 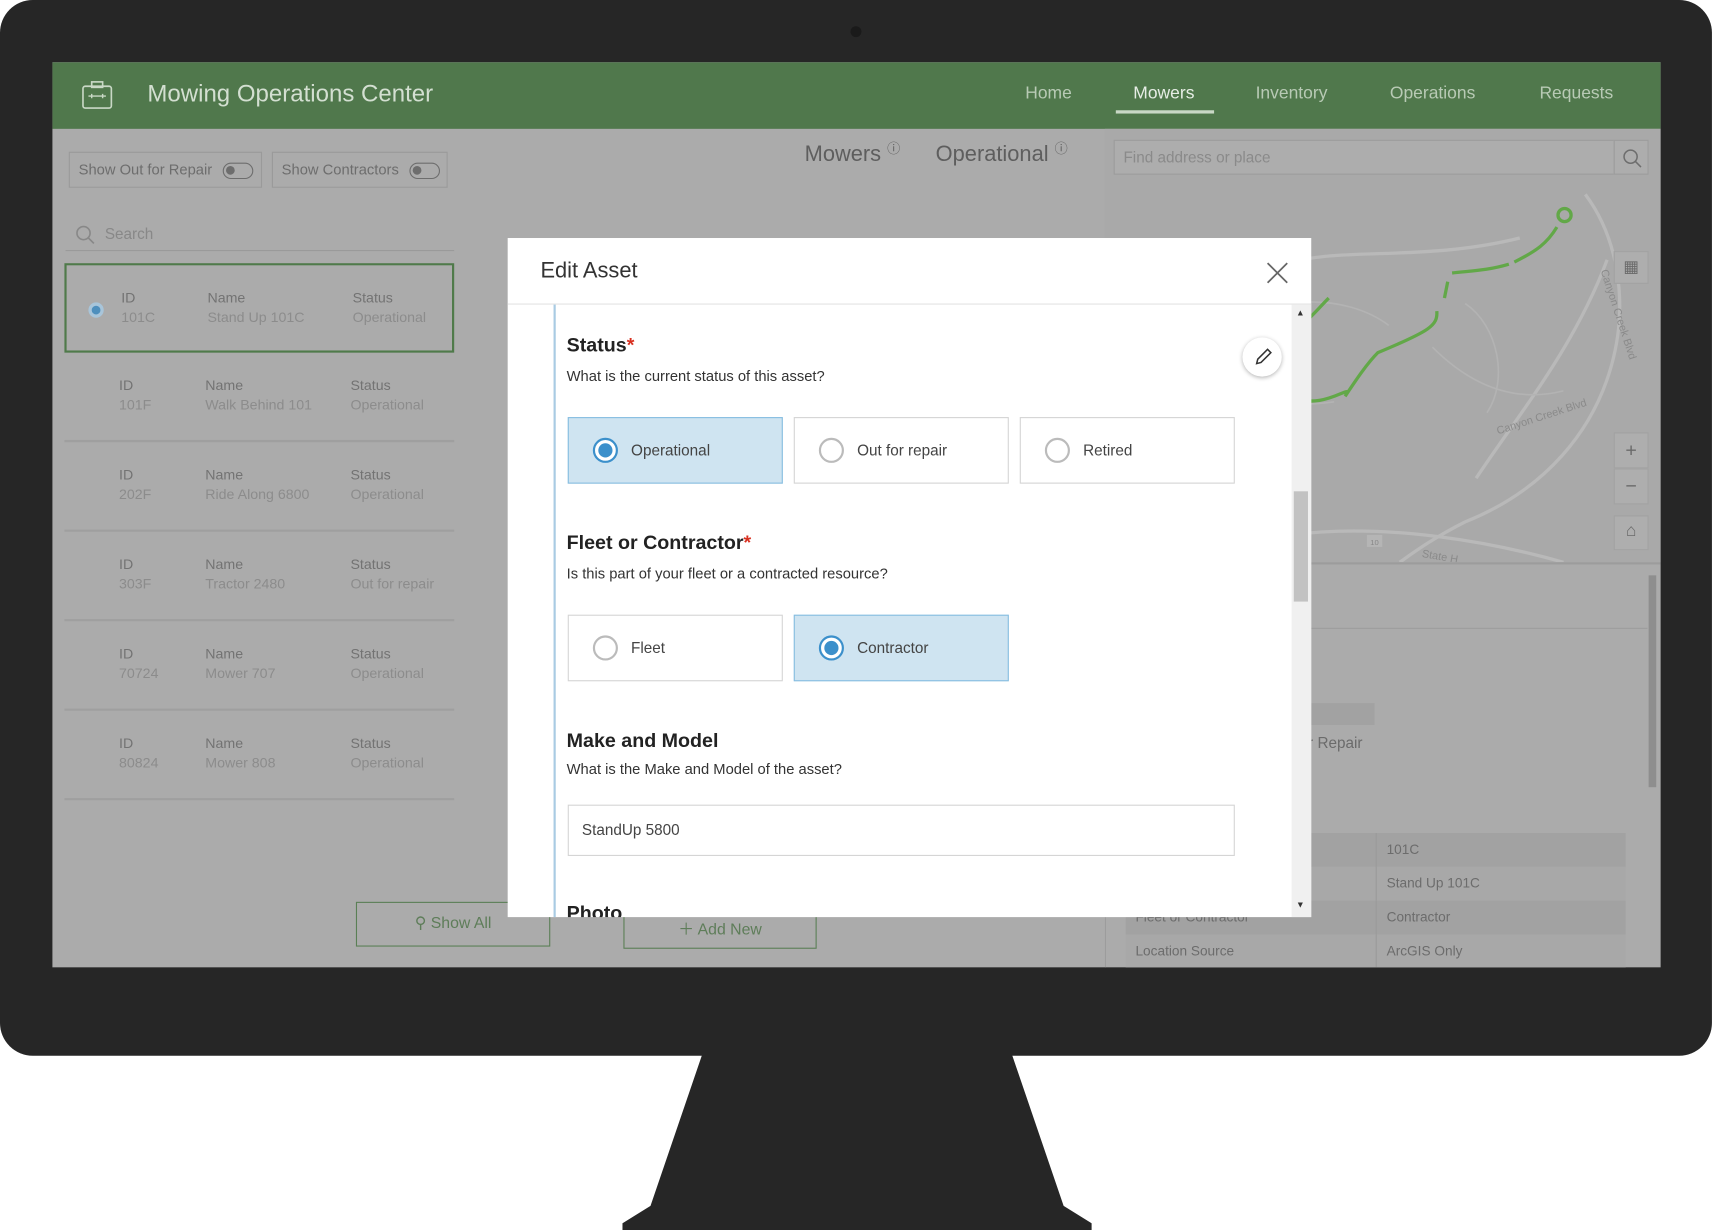 What do you see at coordinates (594, 909) in the screenshot?
I see `photo-question-title: Photo` at bounding box center [594, 909].